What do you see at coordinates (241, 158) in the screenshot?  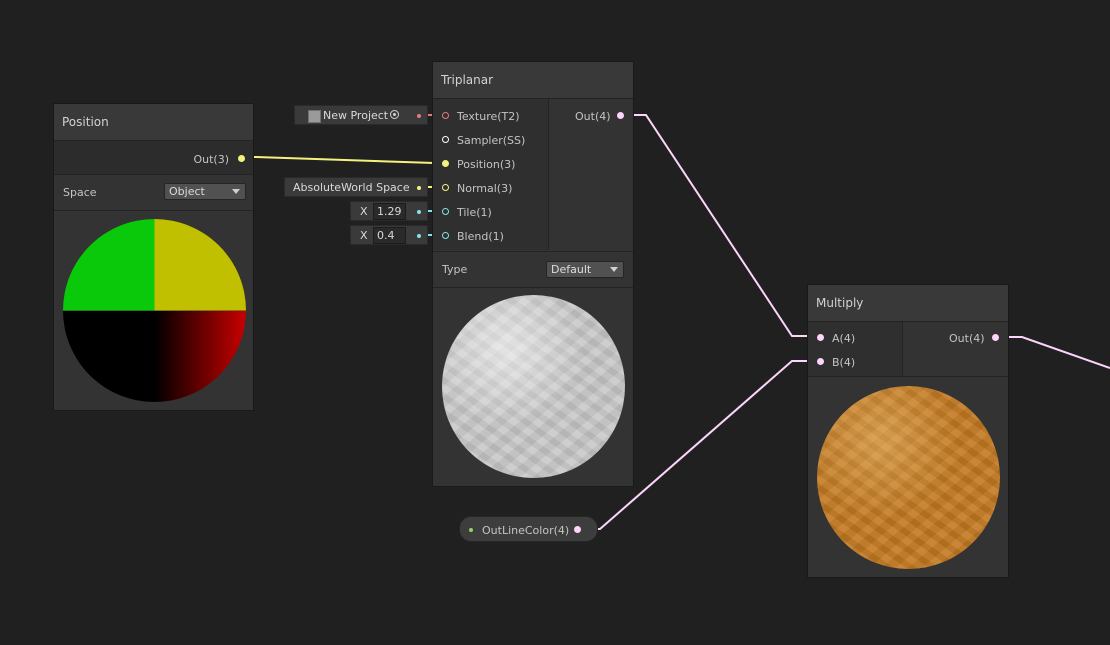 I see `position-output-port` at bounding box center [241, 158].